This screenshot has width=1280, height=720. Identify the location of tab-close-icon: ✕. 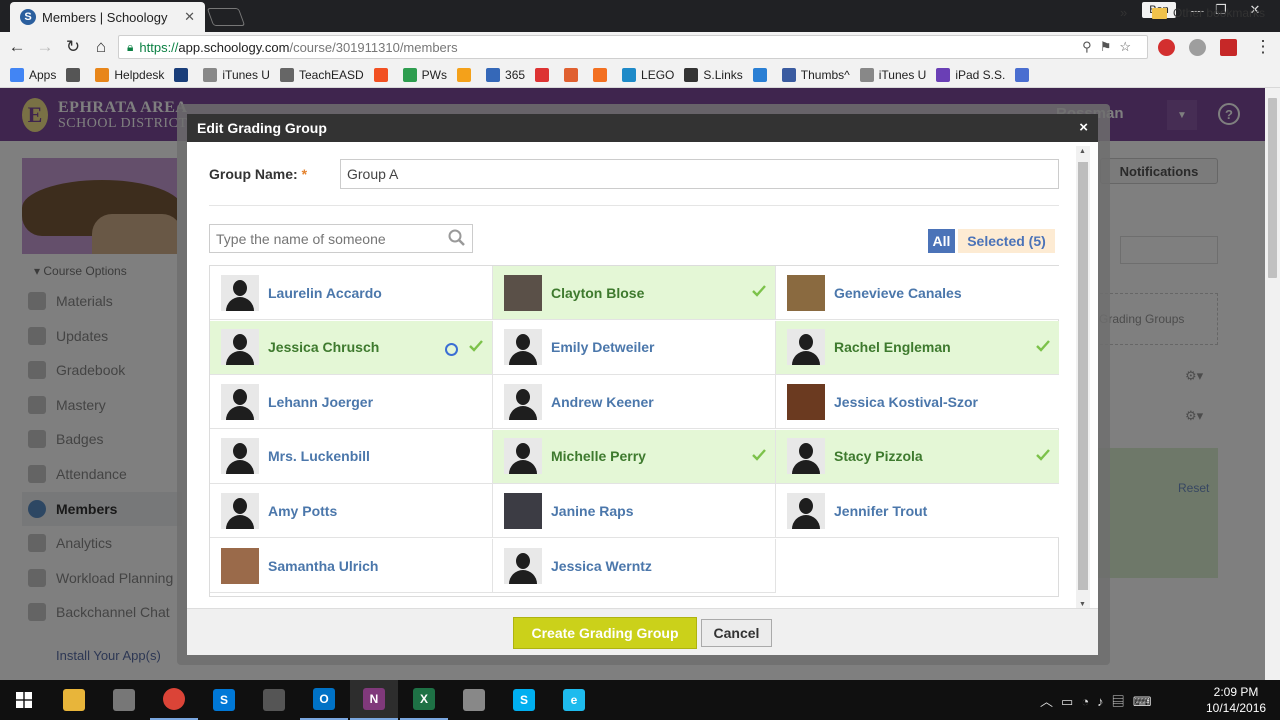
(189, 17).